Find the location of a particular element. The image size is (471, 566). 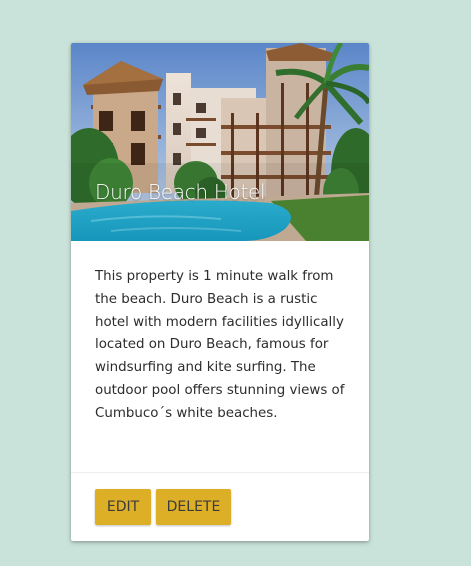

edit-button: EDIT is located at coordinates (123, 507).